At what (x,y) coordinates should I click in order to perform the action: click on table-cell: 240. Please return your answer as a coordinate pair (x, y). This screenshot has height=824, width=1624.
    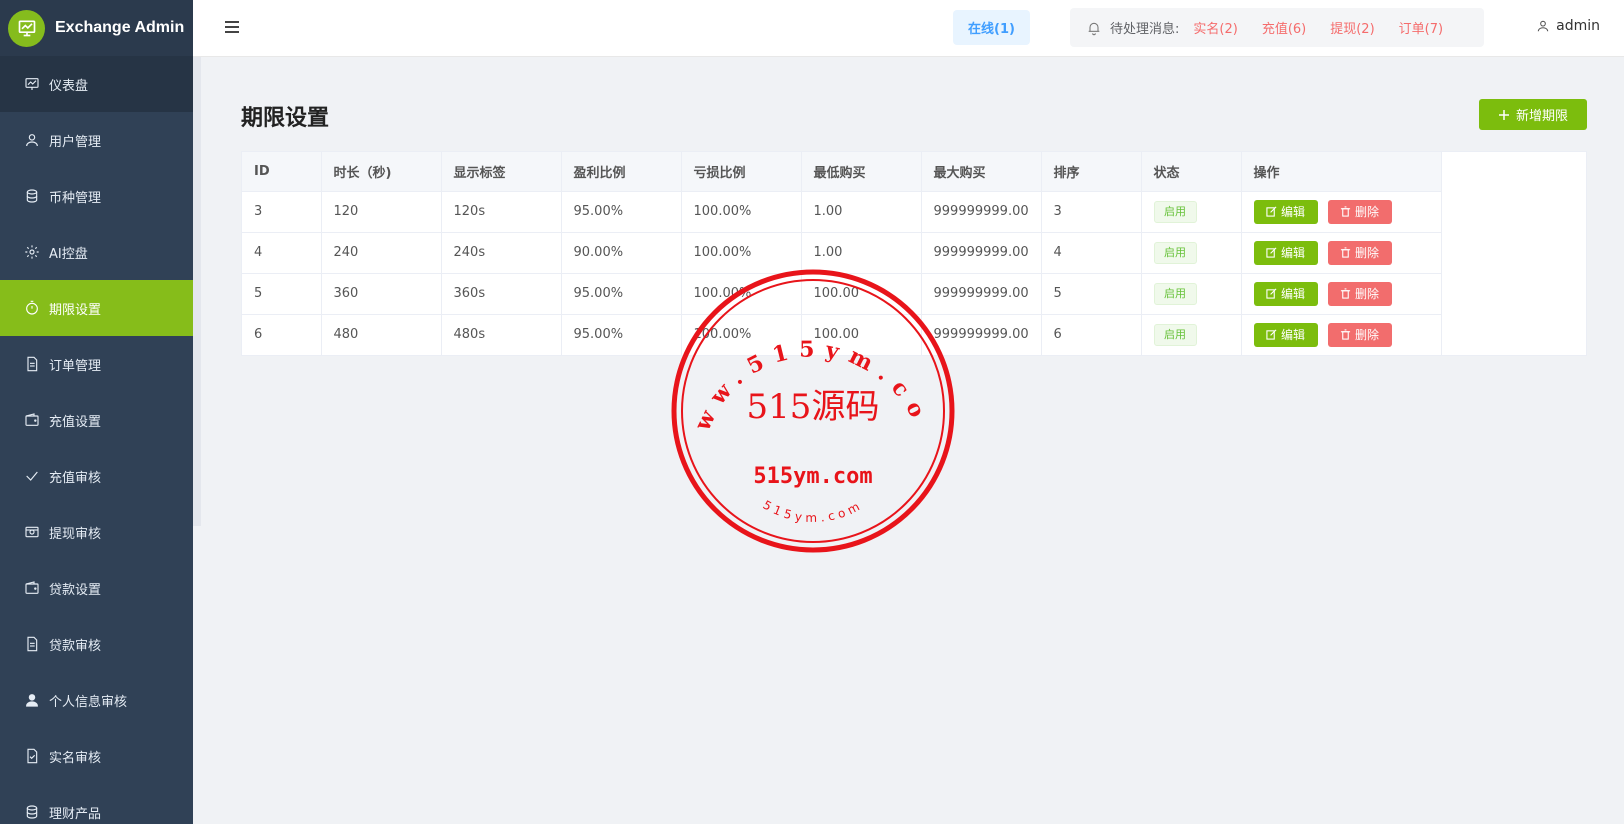
    Looking at the image, I should click on (381, 253).